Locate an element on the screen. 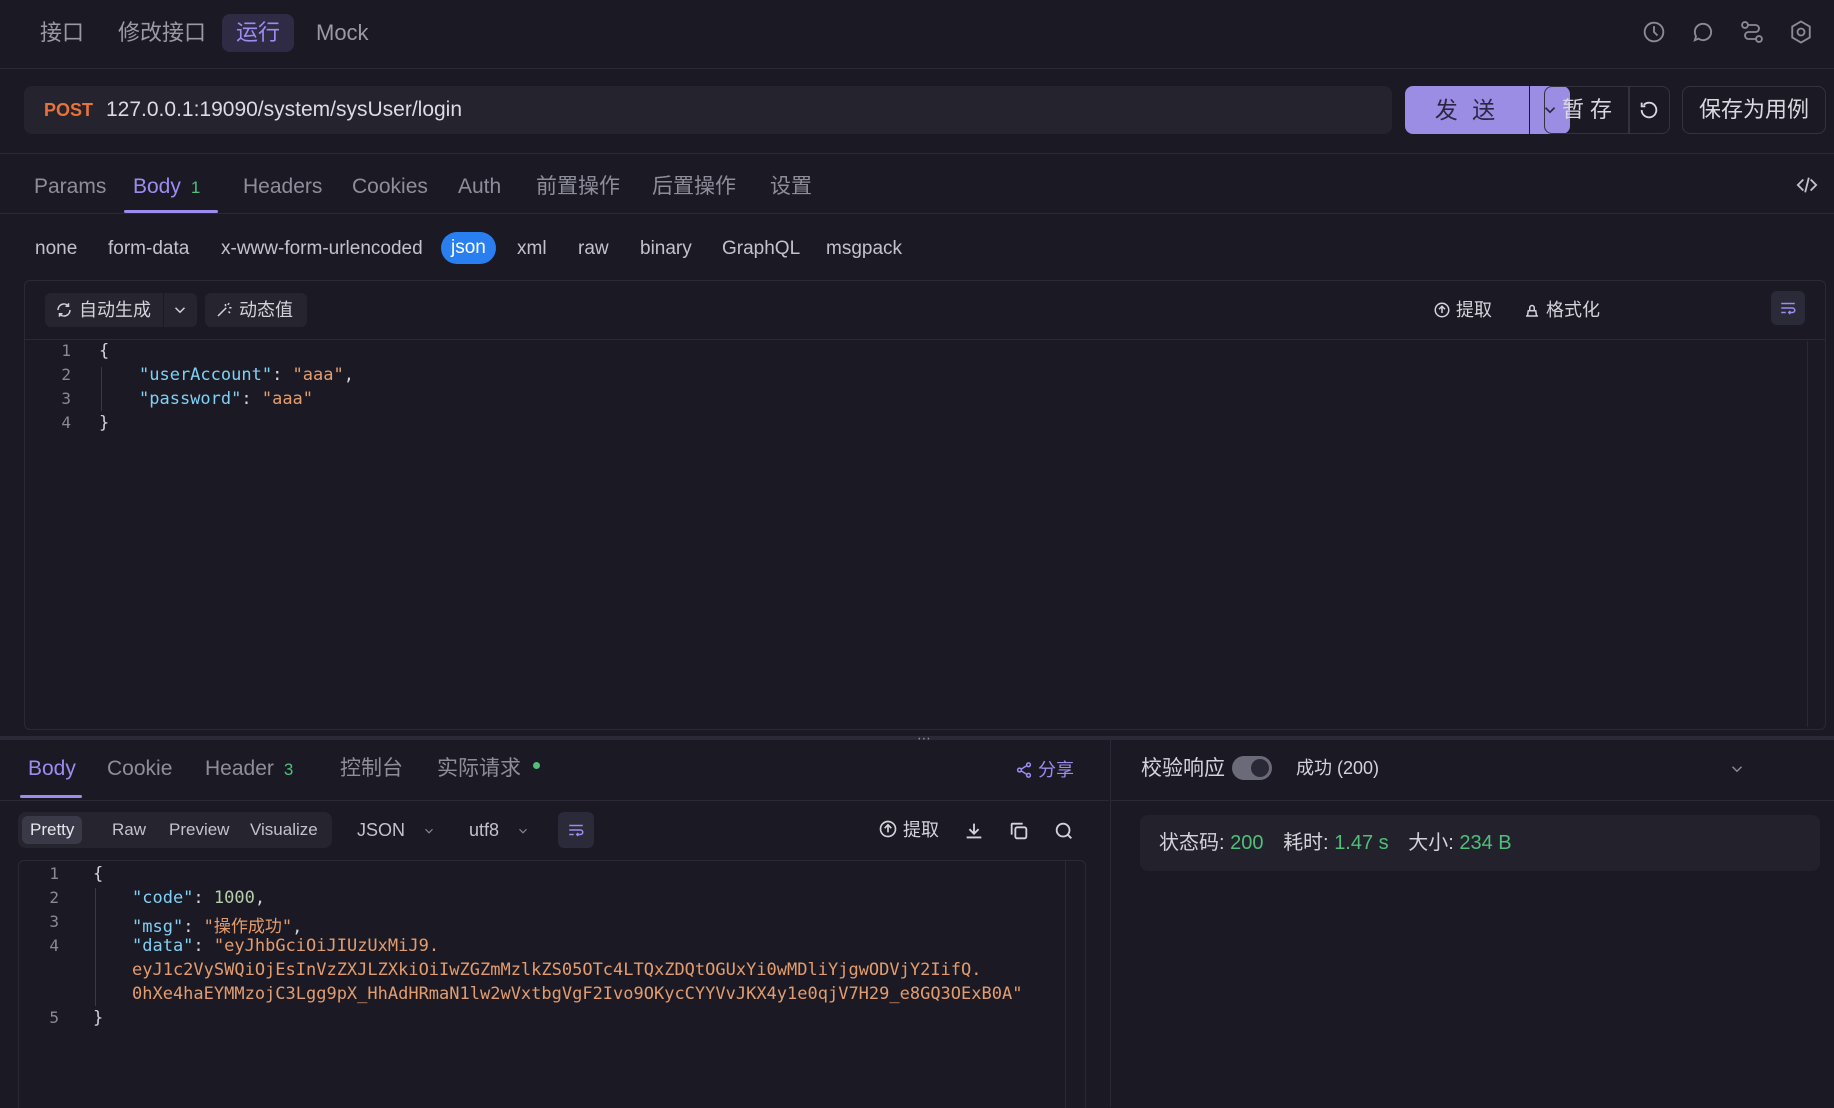 The width and height of the screenshot is (1834, 1108). header-count-badge: 3 is located at coordinates (288, 769).